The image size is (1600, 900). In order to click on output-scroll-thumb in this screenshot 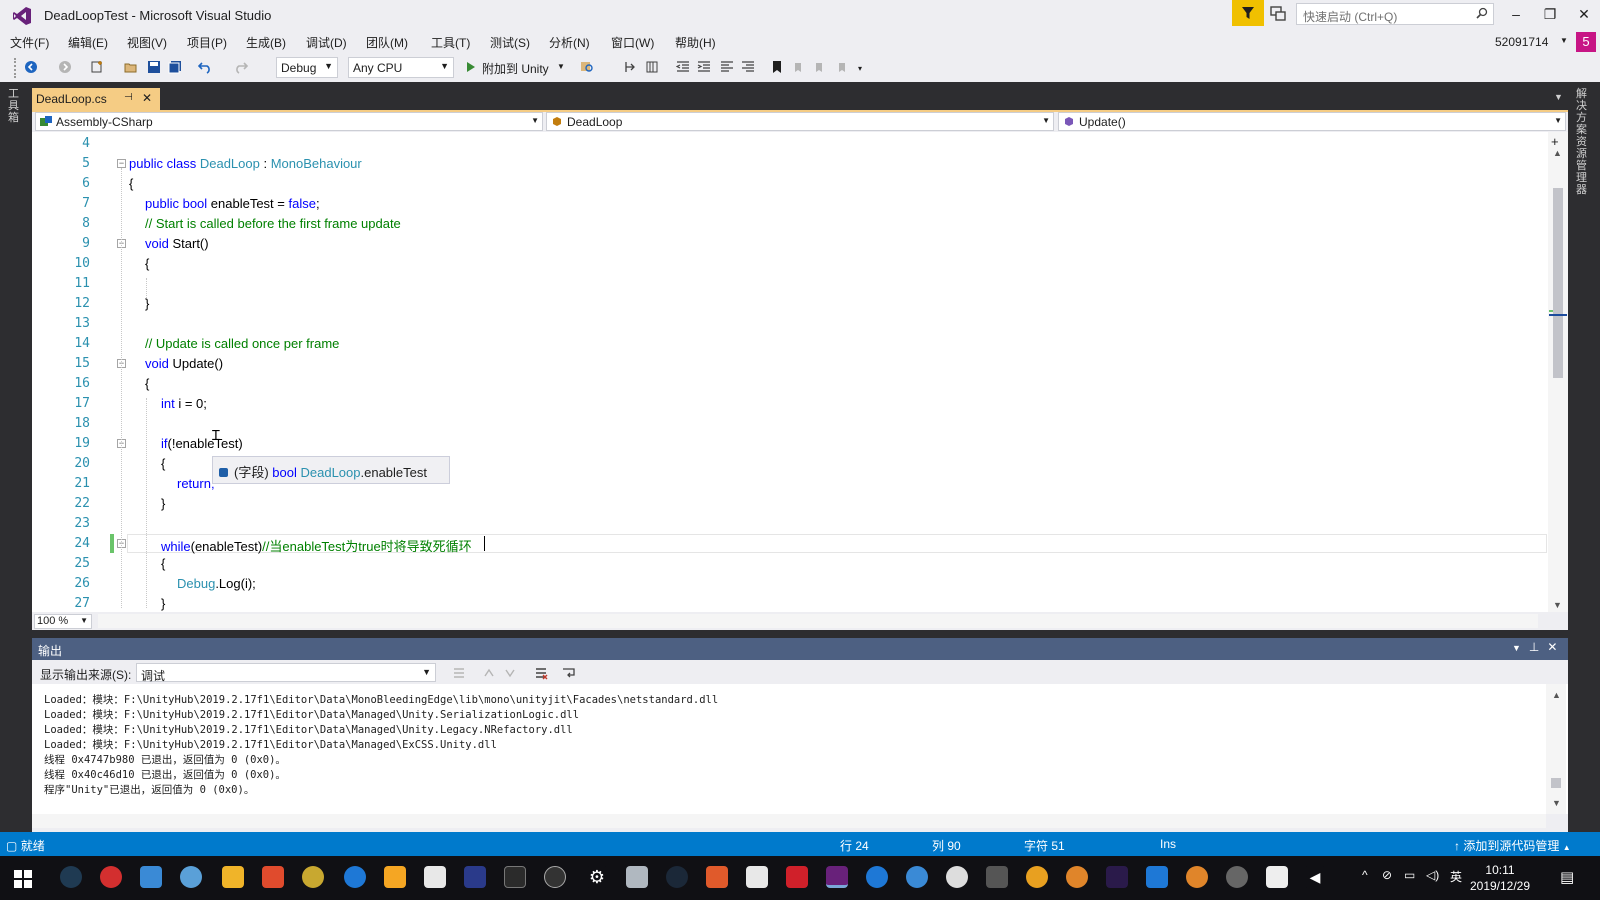, I will do `click(1556, 783)`.